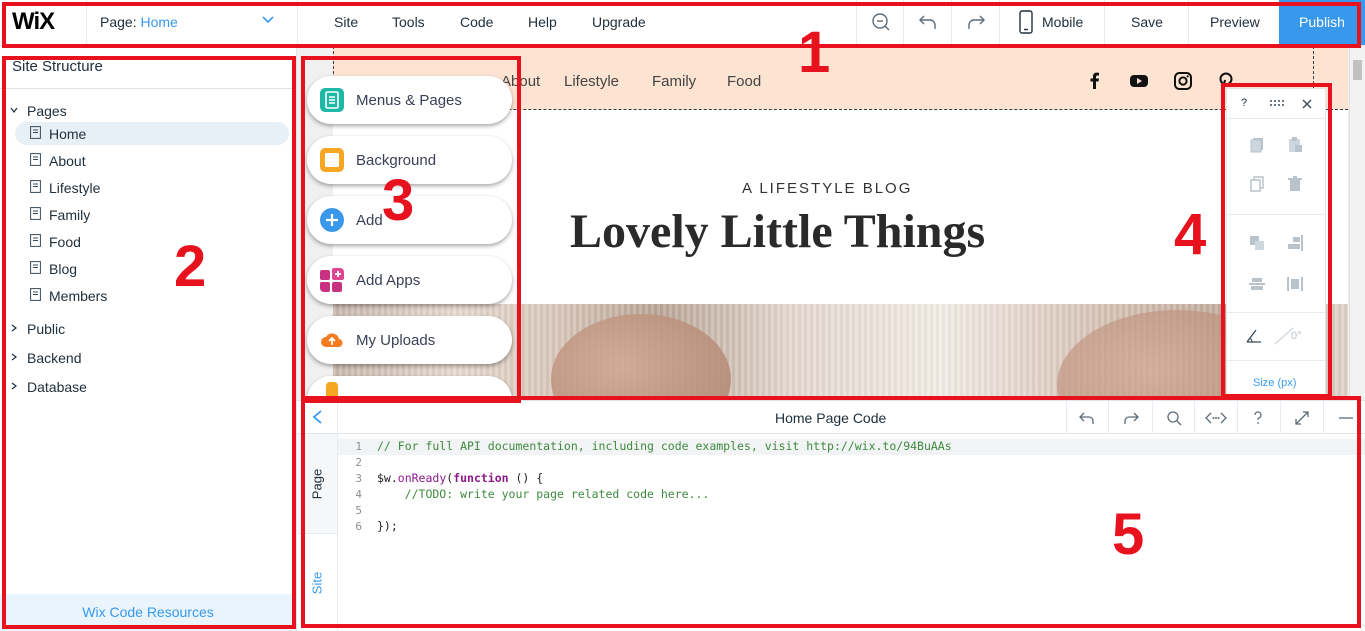 The image size is (1365, 631). What do you see at coordinates (190, 266) in the screenshot?
I see `annotation-number-2: 2` at bounding box center [190, 266].